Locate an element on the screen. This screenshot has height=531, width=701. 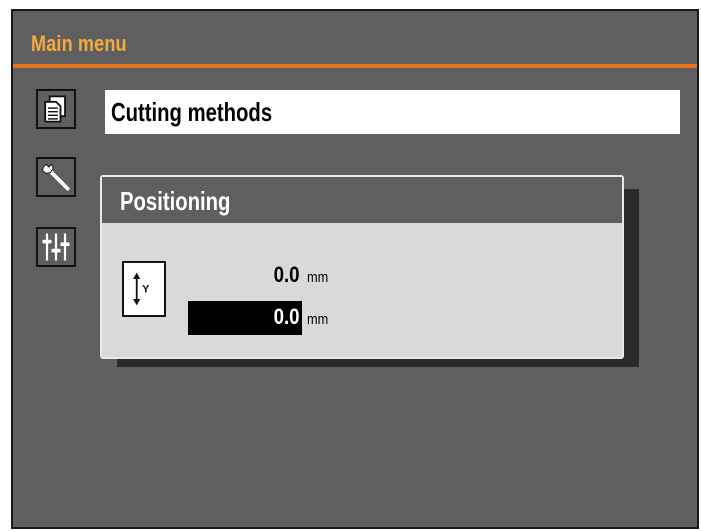
title-bar: Main menu is located at coordinates (355, 38).